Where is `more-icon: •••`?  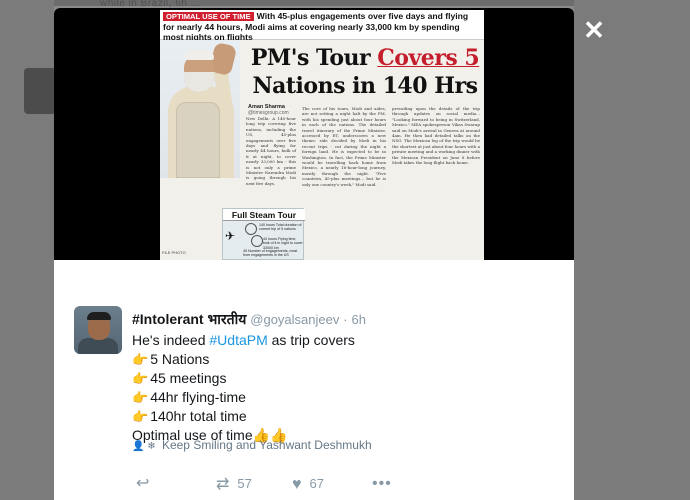
more-icon: ••• is located at coordinates (382, 483).